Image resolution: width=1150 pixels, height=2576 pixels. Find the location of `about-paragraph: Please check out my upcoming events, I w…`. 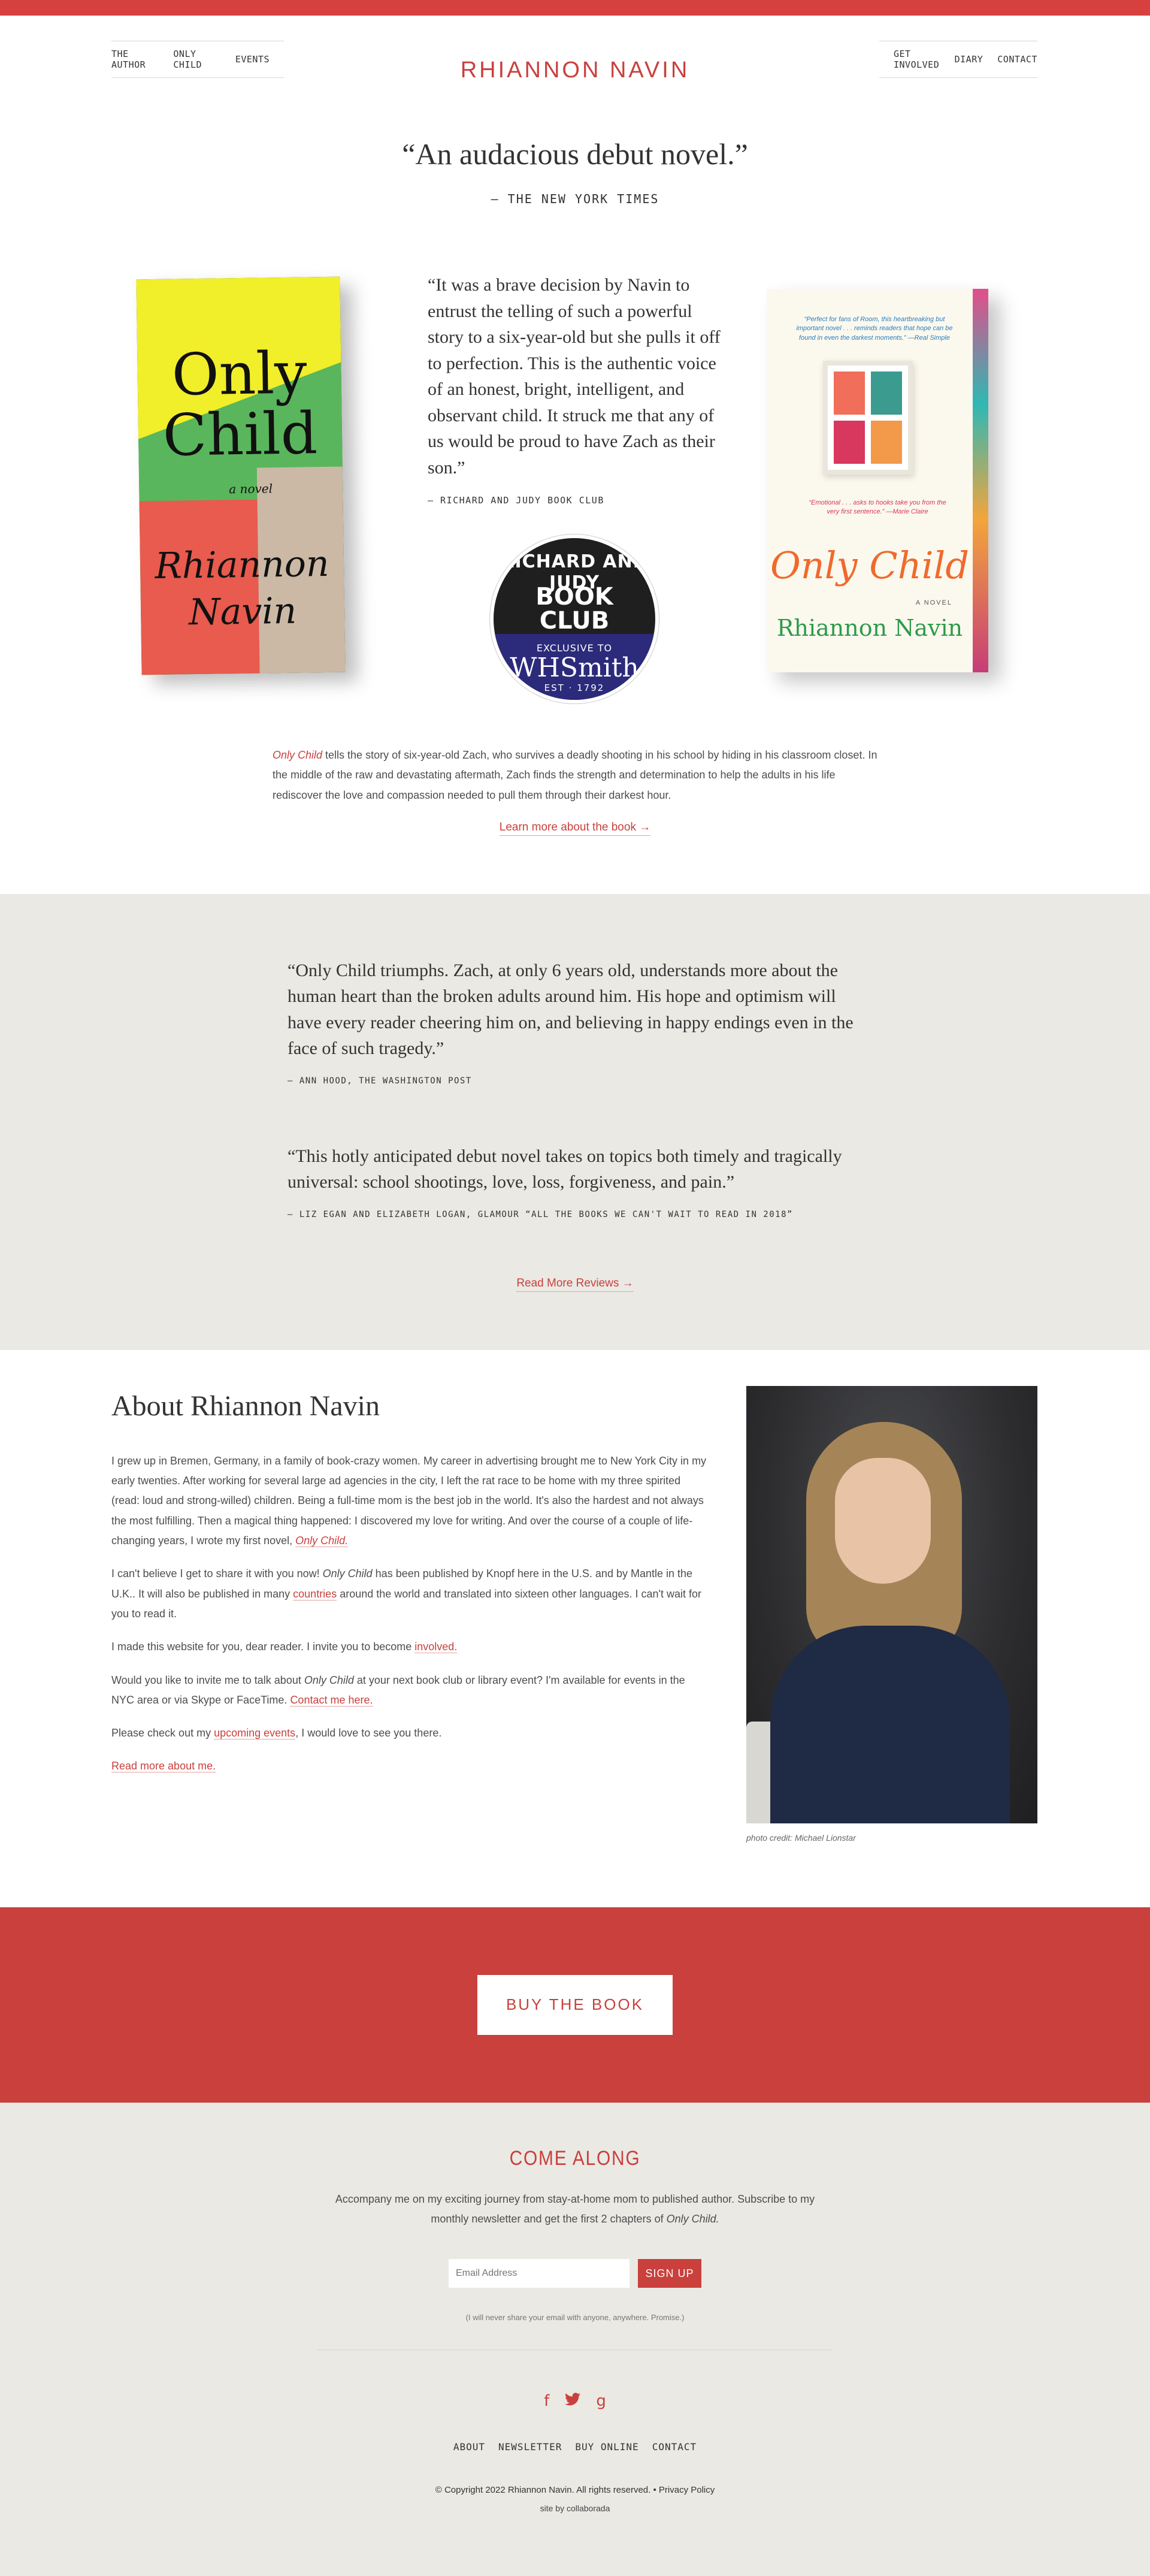

about-paragraph: Please check out my upcoming events, I w… is located at coordinates (276, 1734).